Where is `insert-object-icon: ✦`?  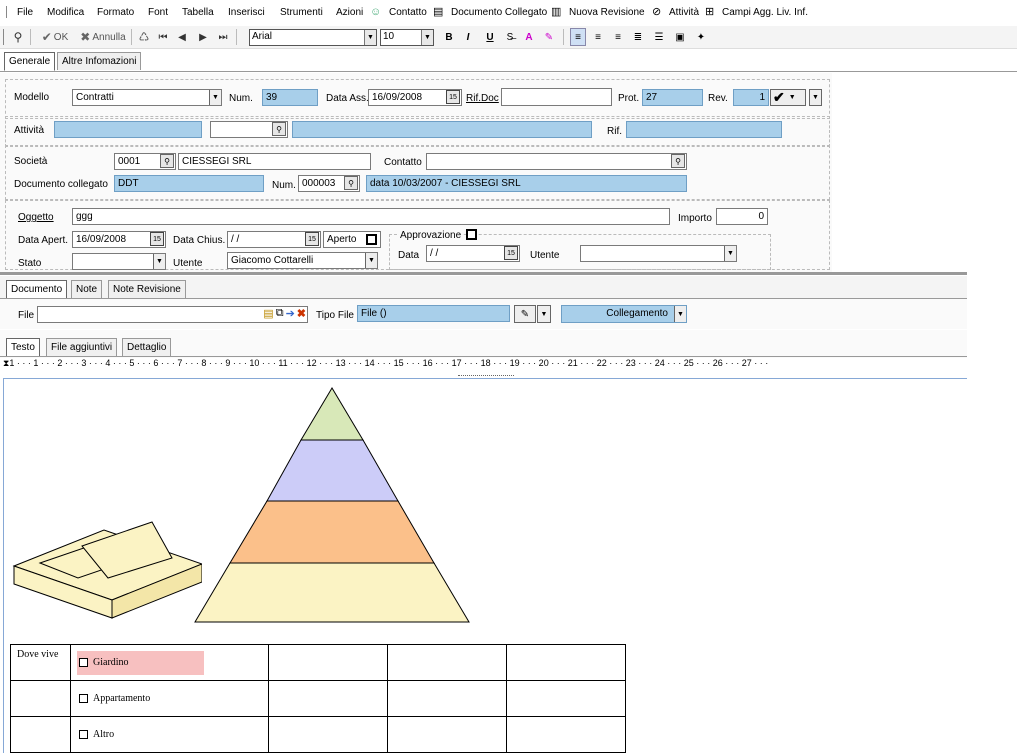 insert-object-icon: ✦ is located at coordinates (701, 37).